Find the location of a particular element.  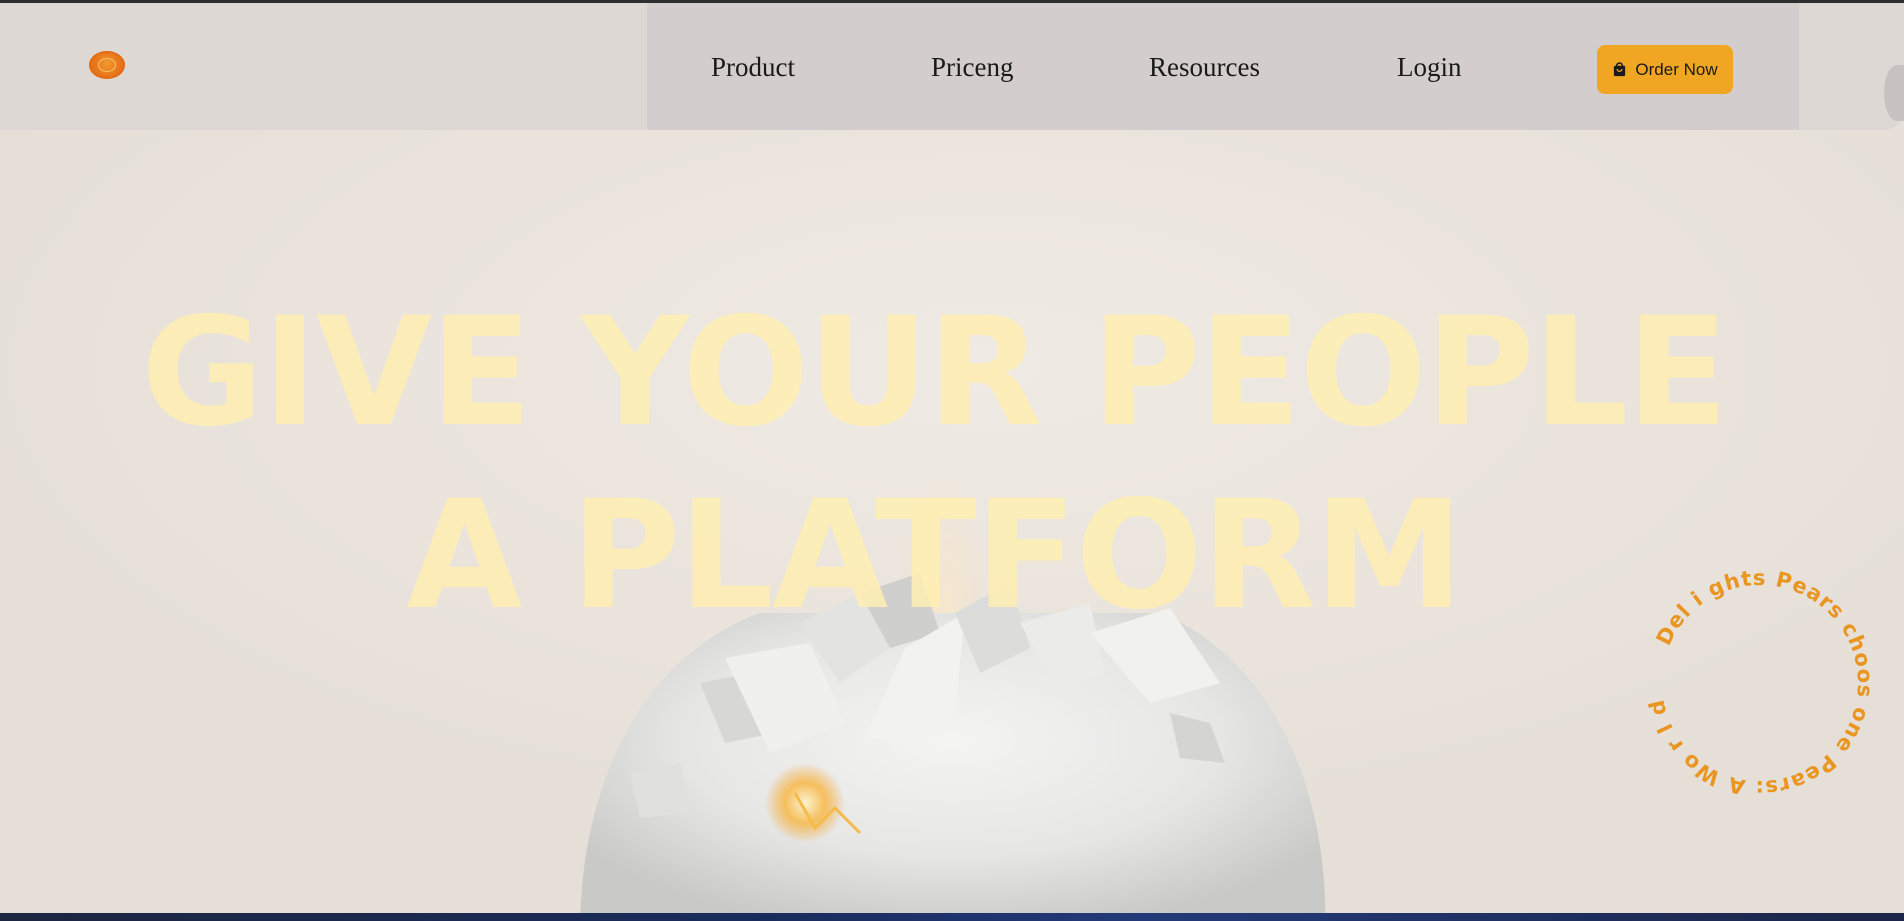

order-now-button: Order Now is located at coordinates (1665, 69).